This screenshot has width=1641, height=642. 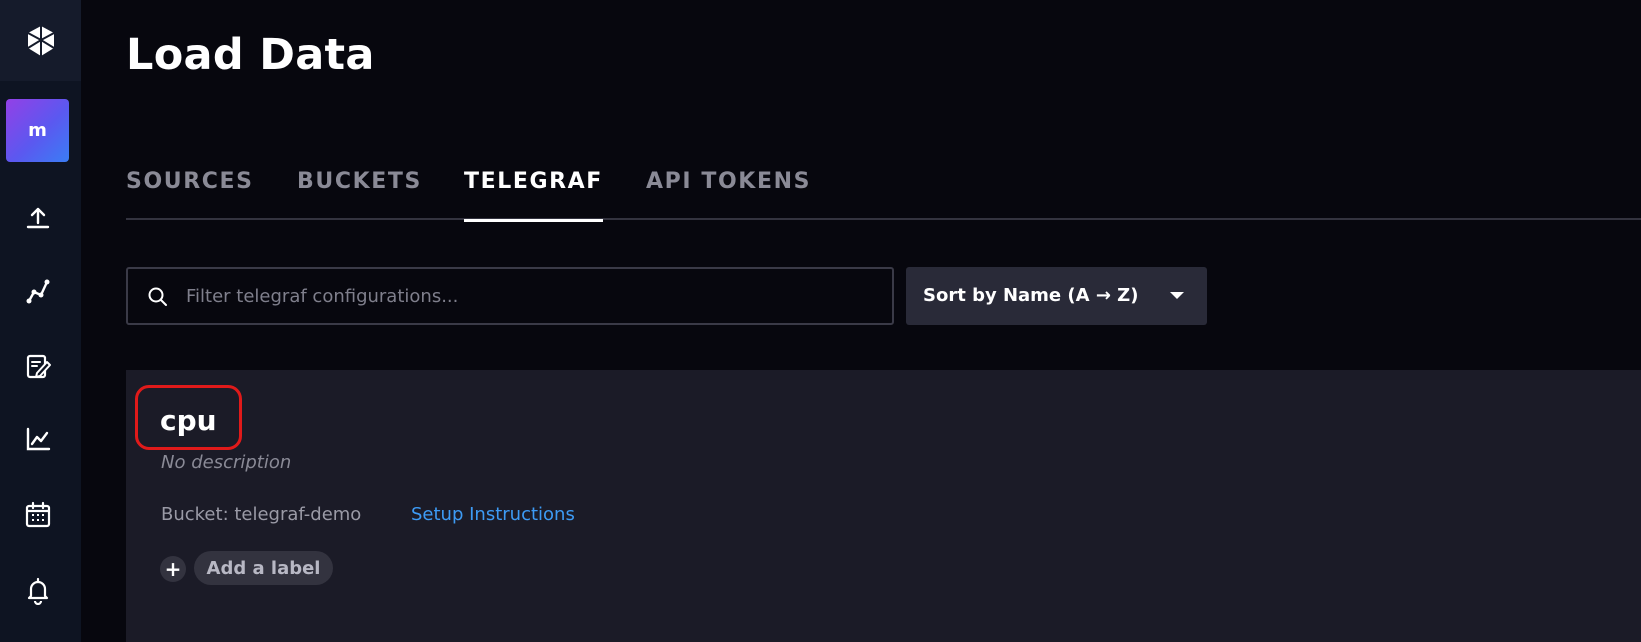 I want to click on telegraf-description: No description, so click(x=226, y=462).